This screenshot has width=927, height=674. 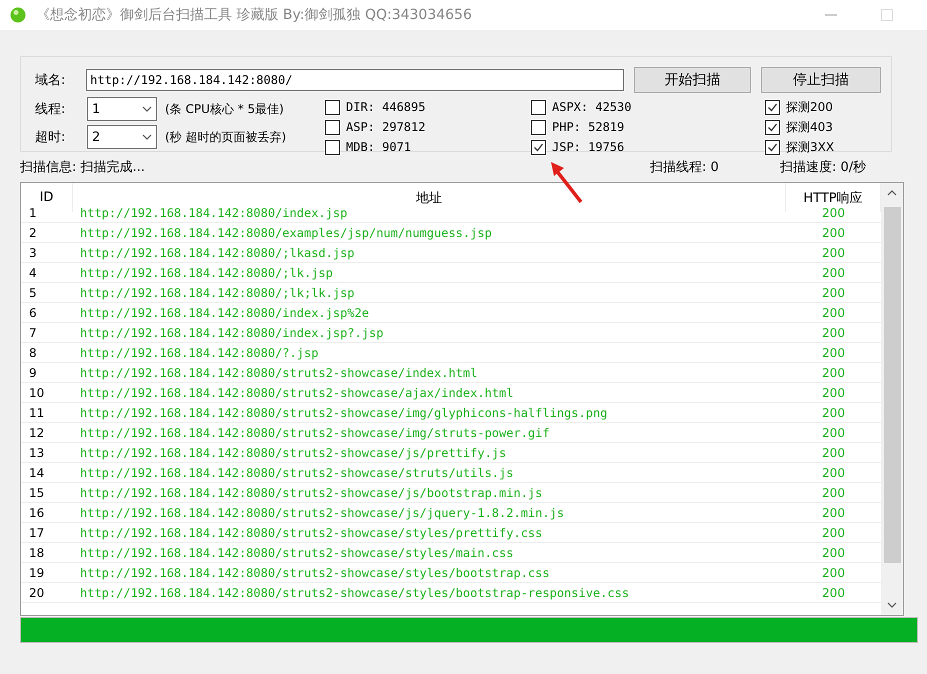 What do you see at coordinates (429, 413) in the screenshot?
I see `table-cell: http://192.168.184.142:8080/struts2-showcase/img/glyphicons-halflings.png` at bounding box center [429, 413].